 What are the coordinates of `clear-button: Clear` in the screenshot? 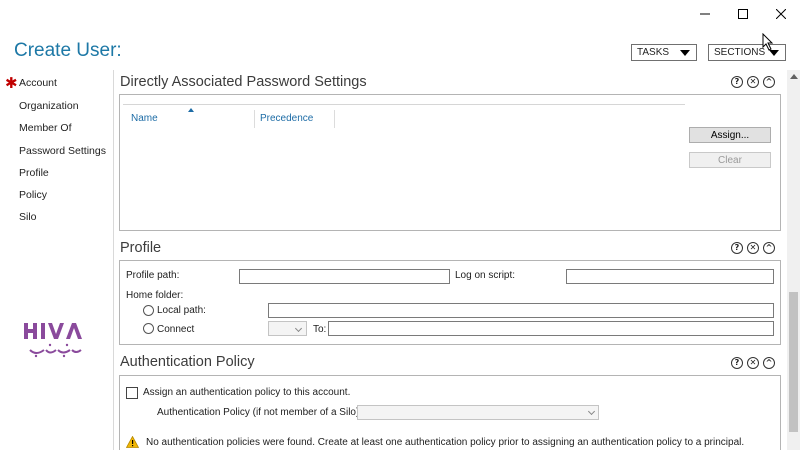 It's located at (730, 160).